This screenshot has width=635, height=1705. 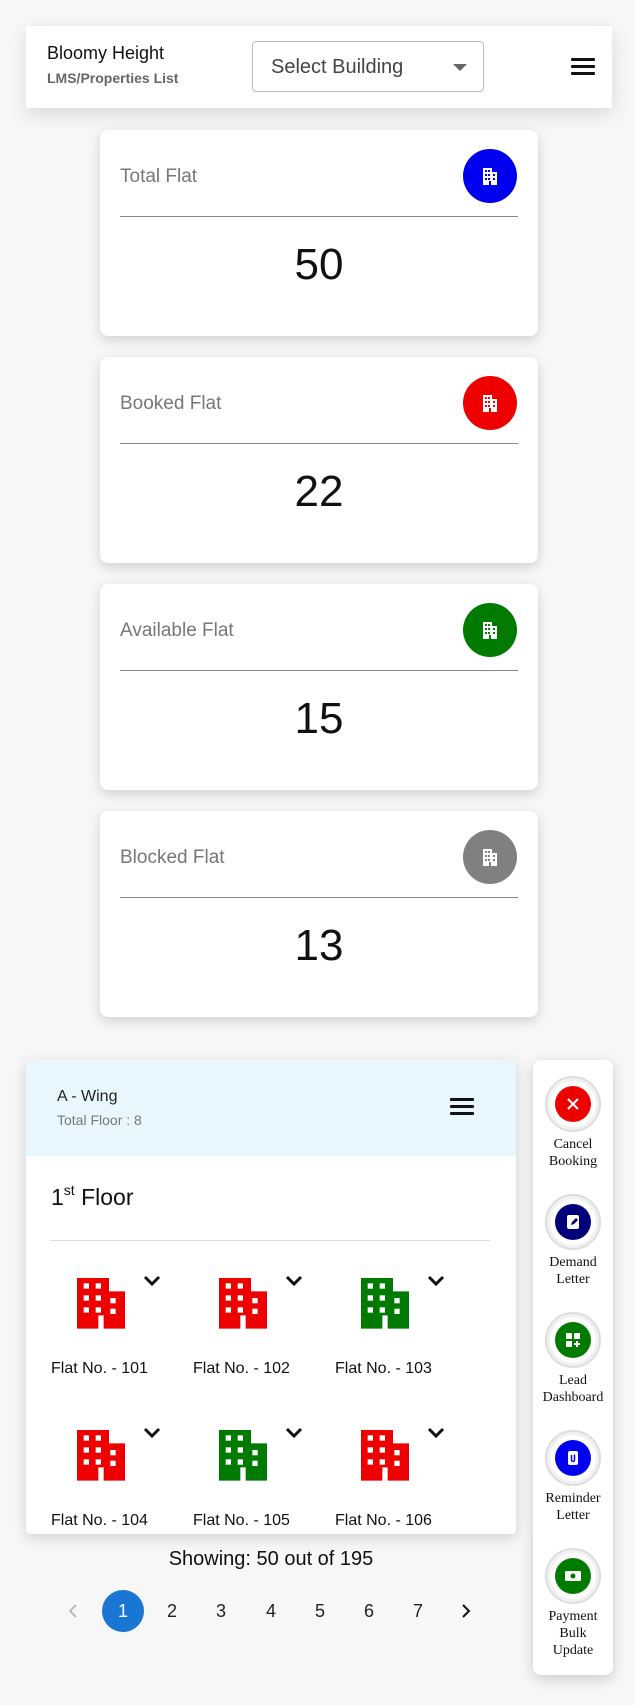 I want to click on demand-letter-icon-ring, so click(x=573, y=1222).